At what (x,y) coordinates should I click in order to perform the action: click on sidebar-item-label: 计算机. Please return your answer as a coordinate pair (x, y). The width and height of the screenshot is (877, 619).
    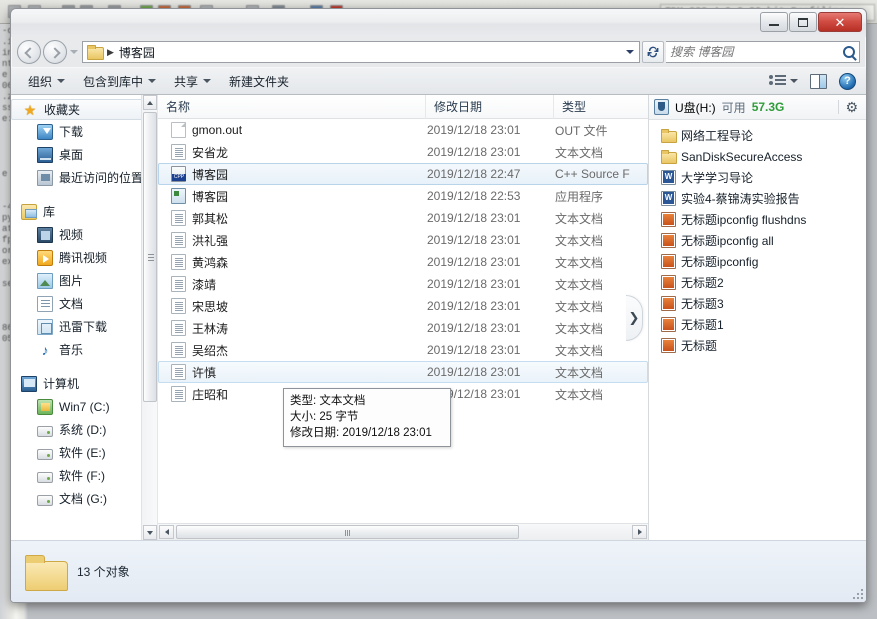
    Looking at the image, I should click on (61, 384).